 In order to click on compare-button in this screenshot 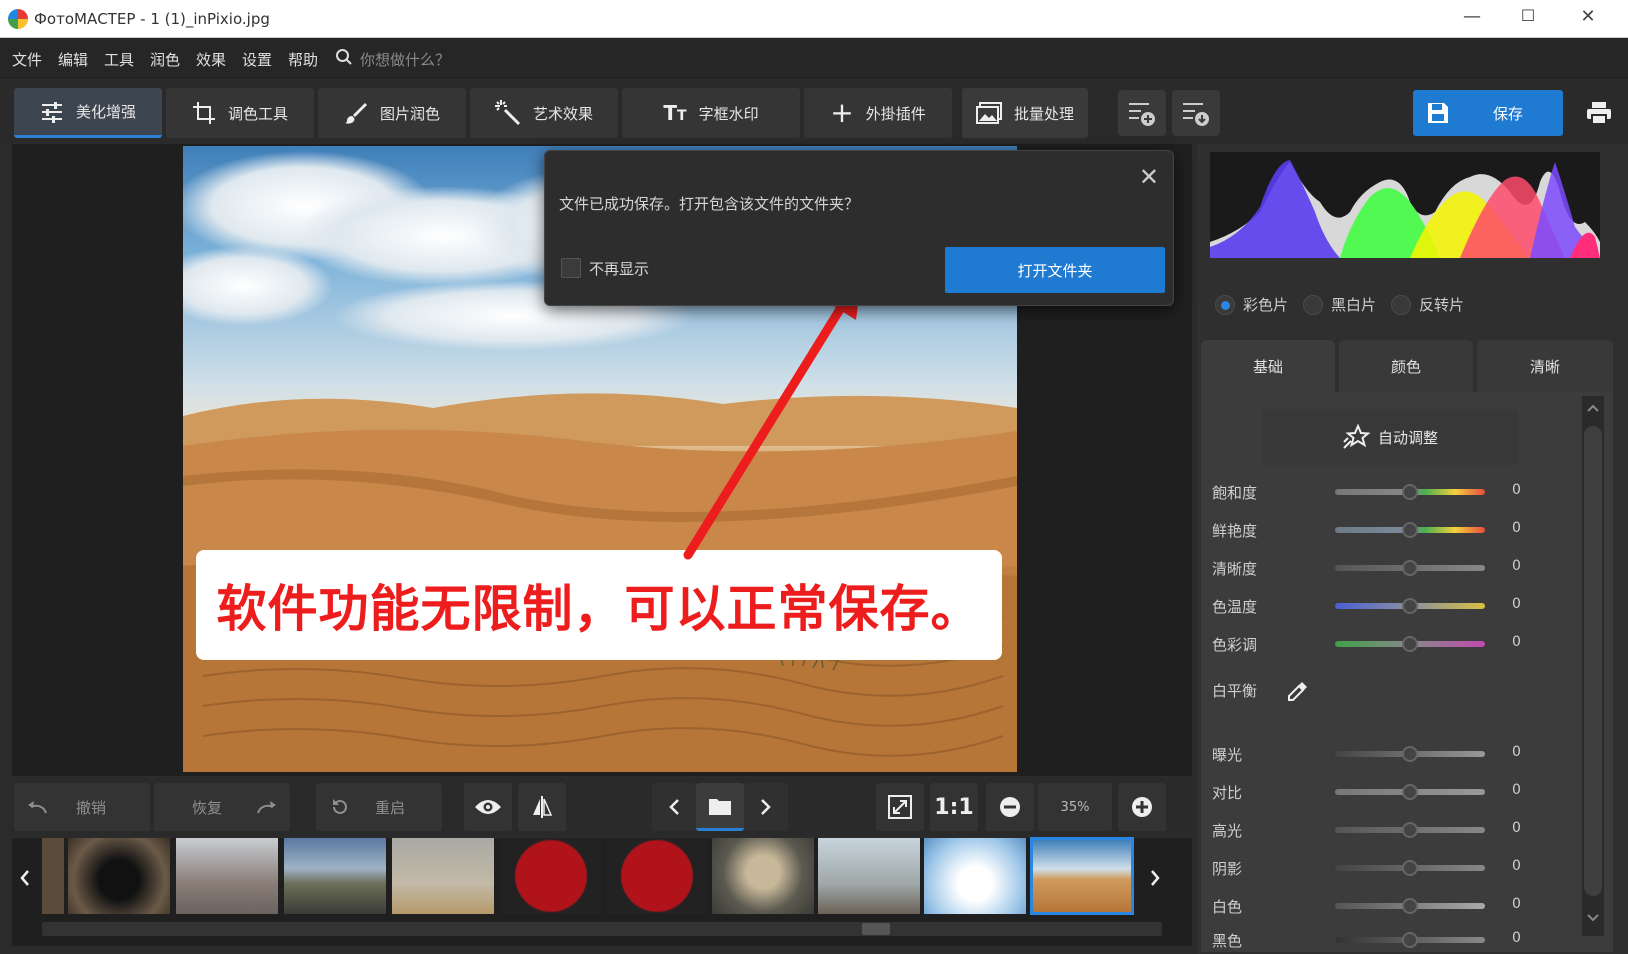, I will do `click(542, 807)`.